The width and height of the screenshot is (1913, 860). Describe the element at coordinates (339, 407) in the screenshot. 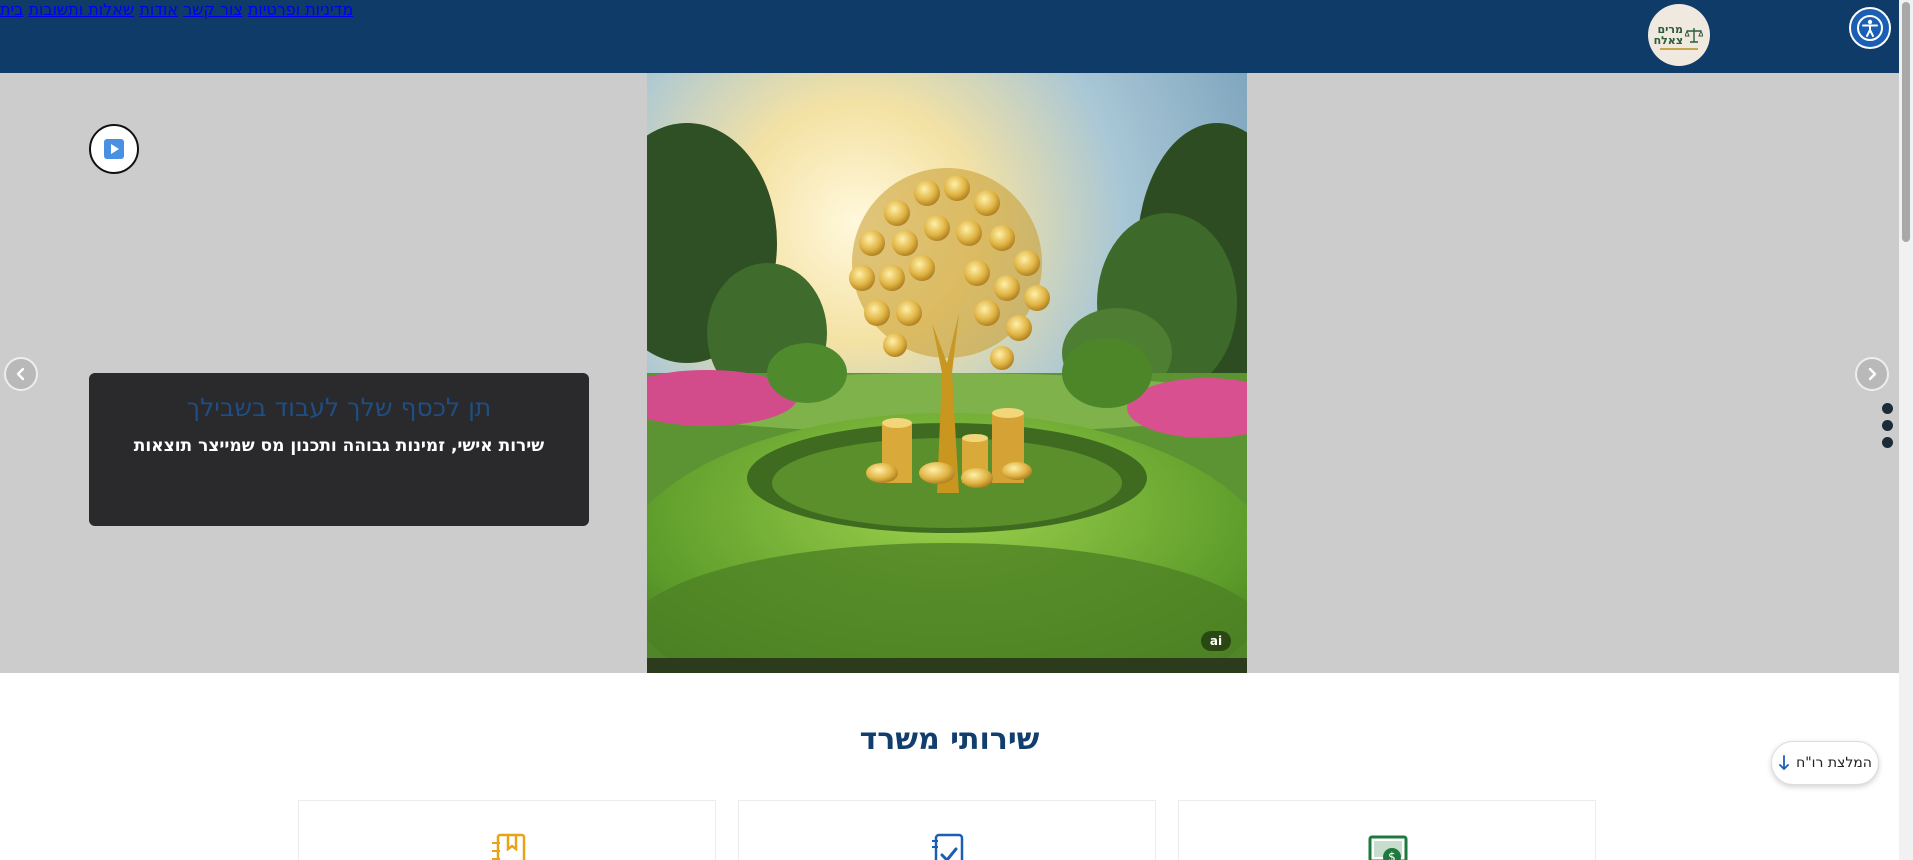

I see `hero-title: תן לכסף שלך לעבוד בשבילך` at that location.